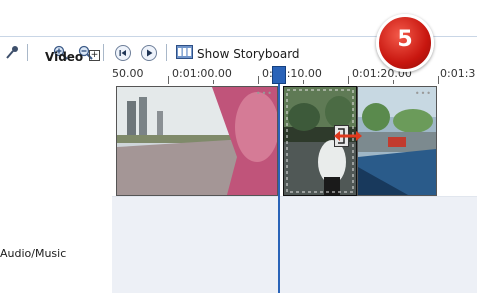 The width and height of the screenshot is (477, 293). I want to click on show-storyboard-label: Show Storyboard, so click(248, 54).